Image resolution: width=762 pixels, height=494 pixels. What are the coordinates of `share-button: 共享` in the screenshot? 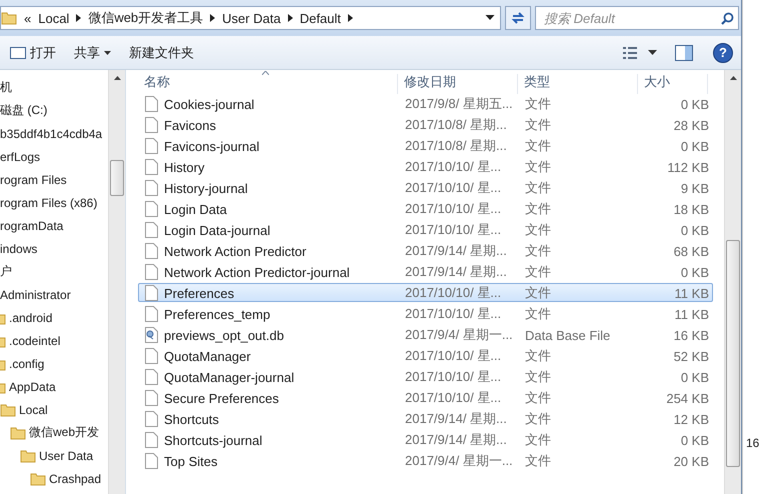 It's located at (92, 52).